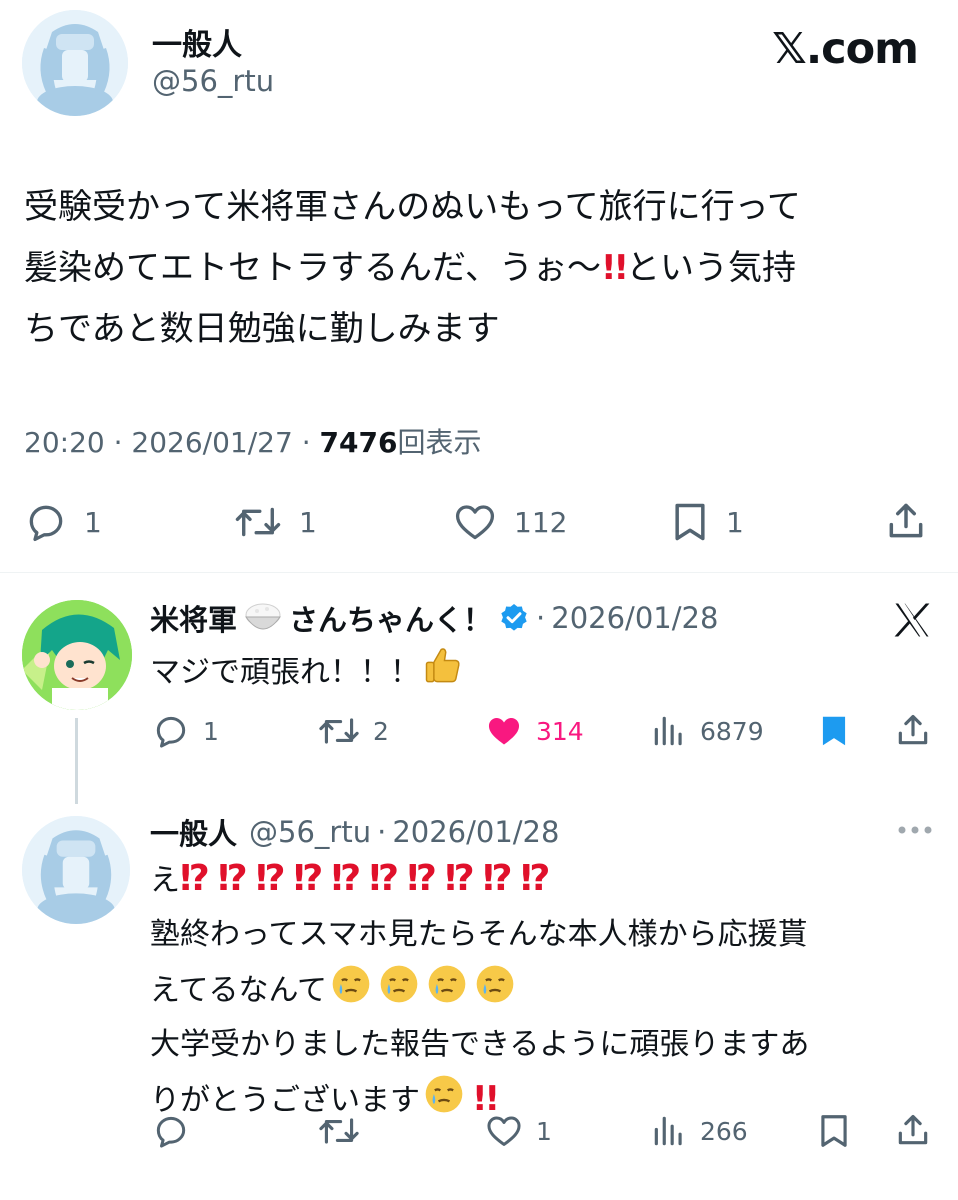 This screenshot has width=958, height=1200. I want to click on tweet-date: 2026/01/27, so click(211, 442).